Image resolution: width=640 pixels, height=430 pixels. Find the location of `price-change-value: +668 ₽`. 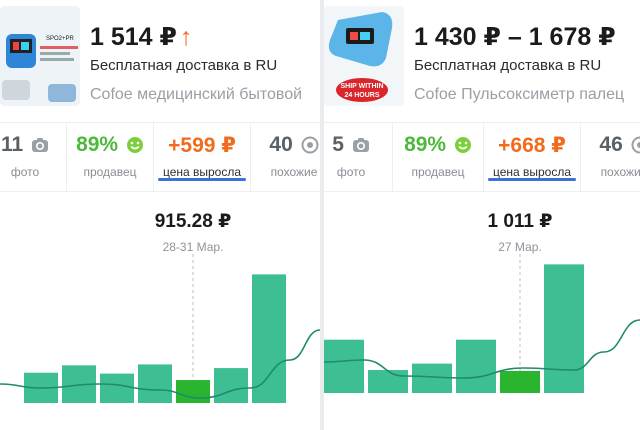

price-change-value: +668 ₽ is located at coordinates (532, 145).